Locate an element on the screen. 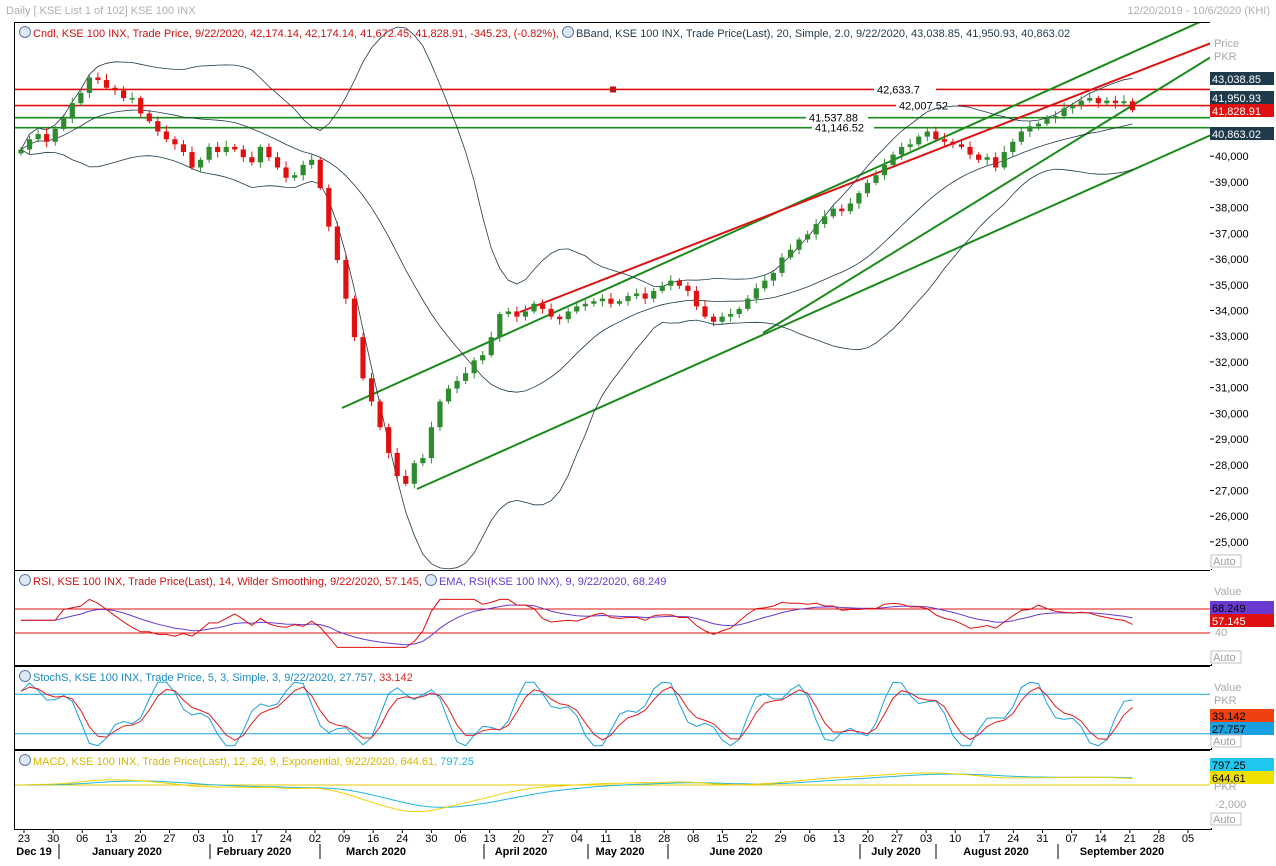 This screenshot has width=1276, height=866. x-tick-label: 22 is located at coordinates (751, 839).